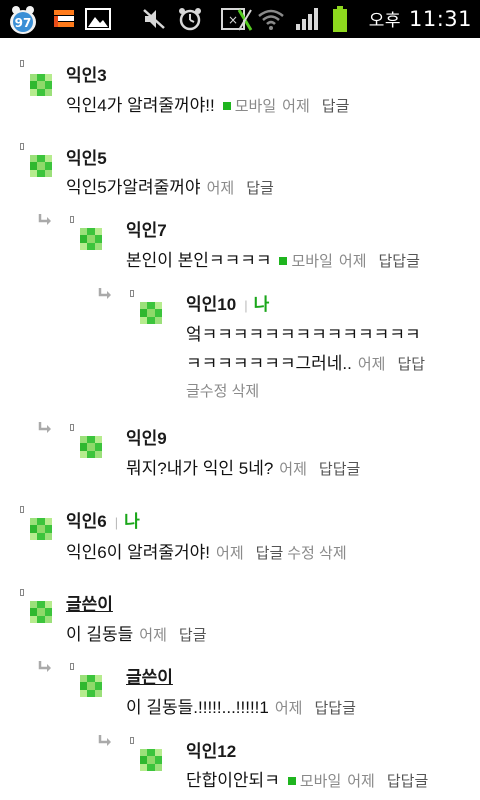 This screenshot has width=480, height=800. I want to click on clock-ampm: 오후, so click(384, 21).